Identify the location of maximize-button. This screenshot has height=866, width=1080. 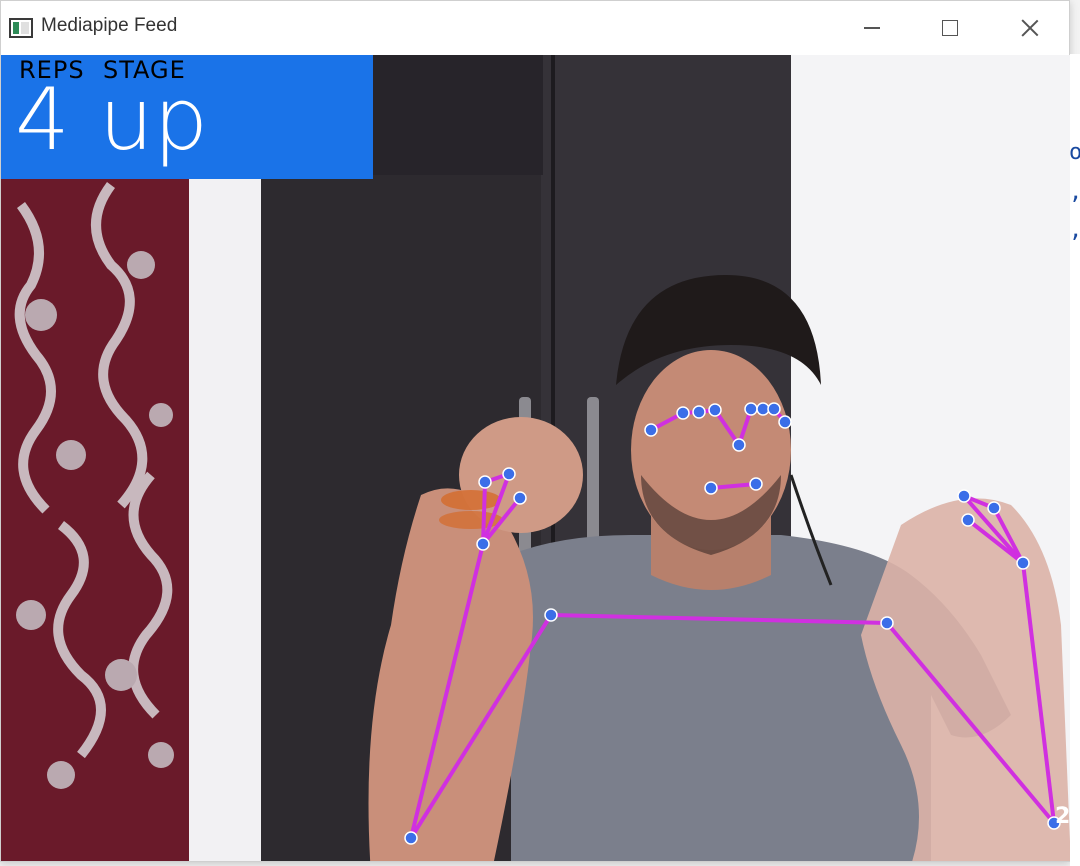
(950, 28).